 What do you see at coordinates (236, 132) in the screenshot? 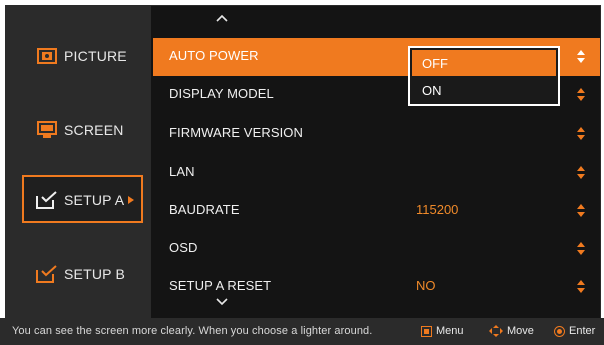
I see `menu-row-label: FIRMWARE VERSION` at bounding box center [236, 132].